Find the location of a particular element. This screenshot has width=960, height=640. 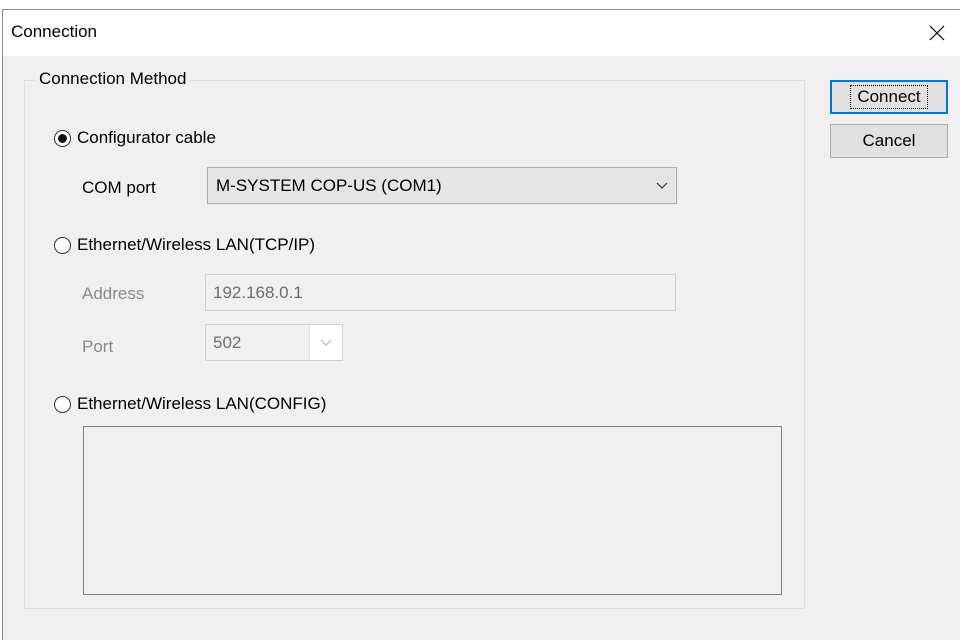

cancel-button: Cancel is located at coordinates (889, 141).